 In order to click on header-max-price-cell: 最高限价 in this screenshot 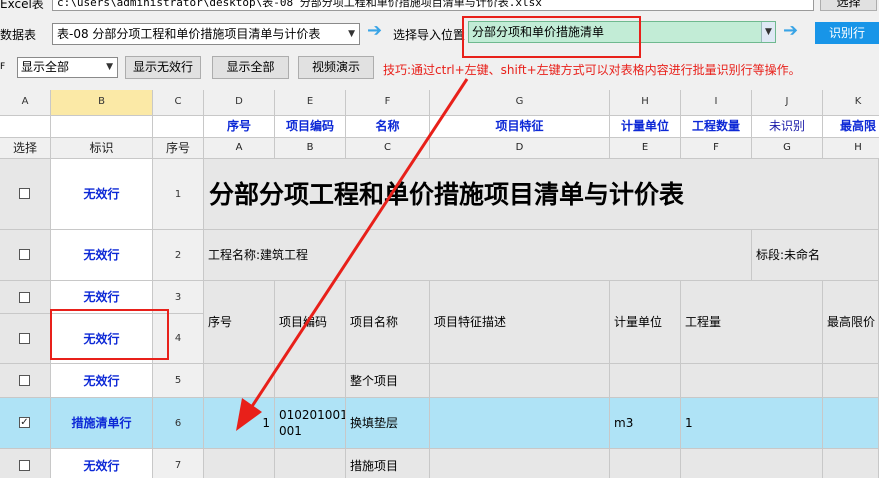, I will do `click(851, 322)`.